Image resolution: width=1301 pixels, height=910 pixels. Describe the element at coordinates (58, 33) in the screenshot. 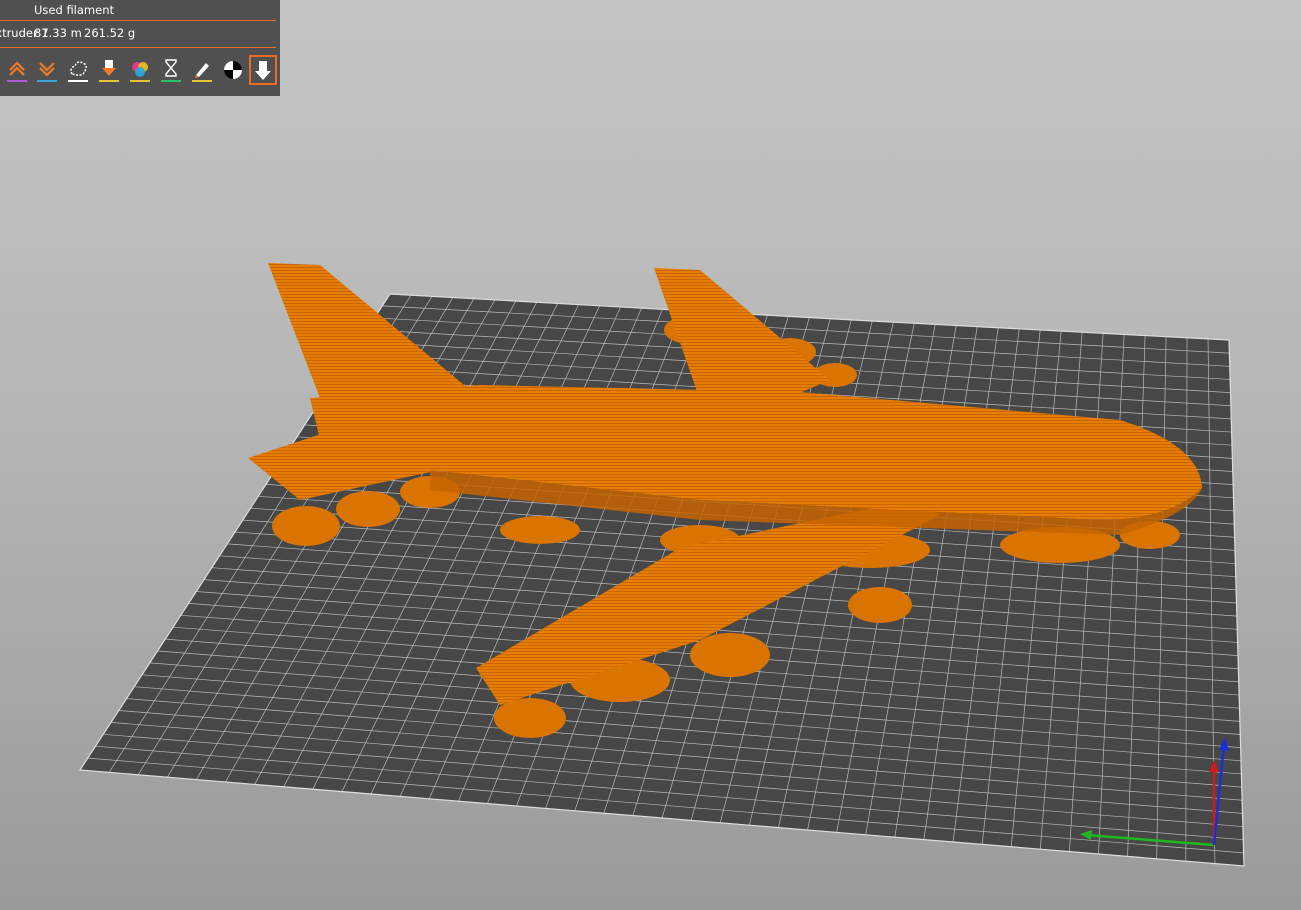

I see `used-filament-length: 87.33 m` at that location.